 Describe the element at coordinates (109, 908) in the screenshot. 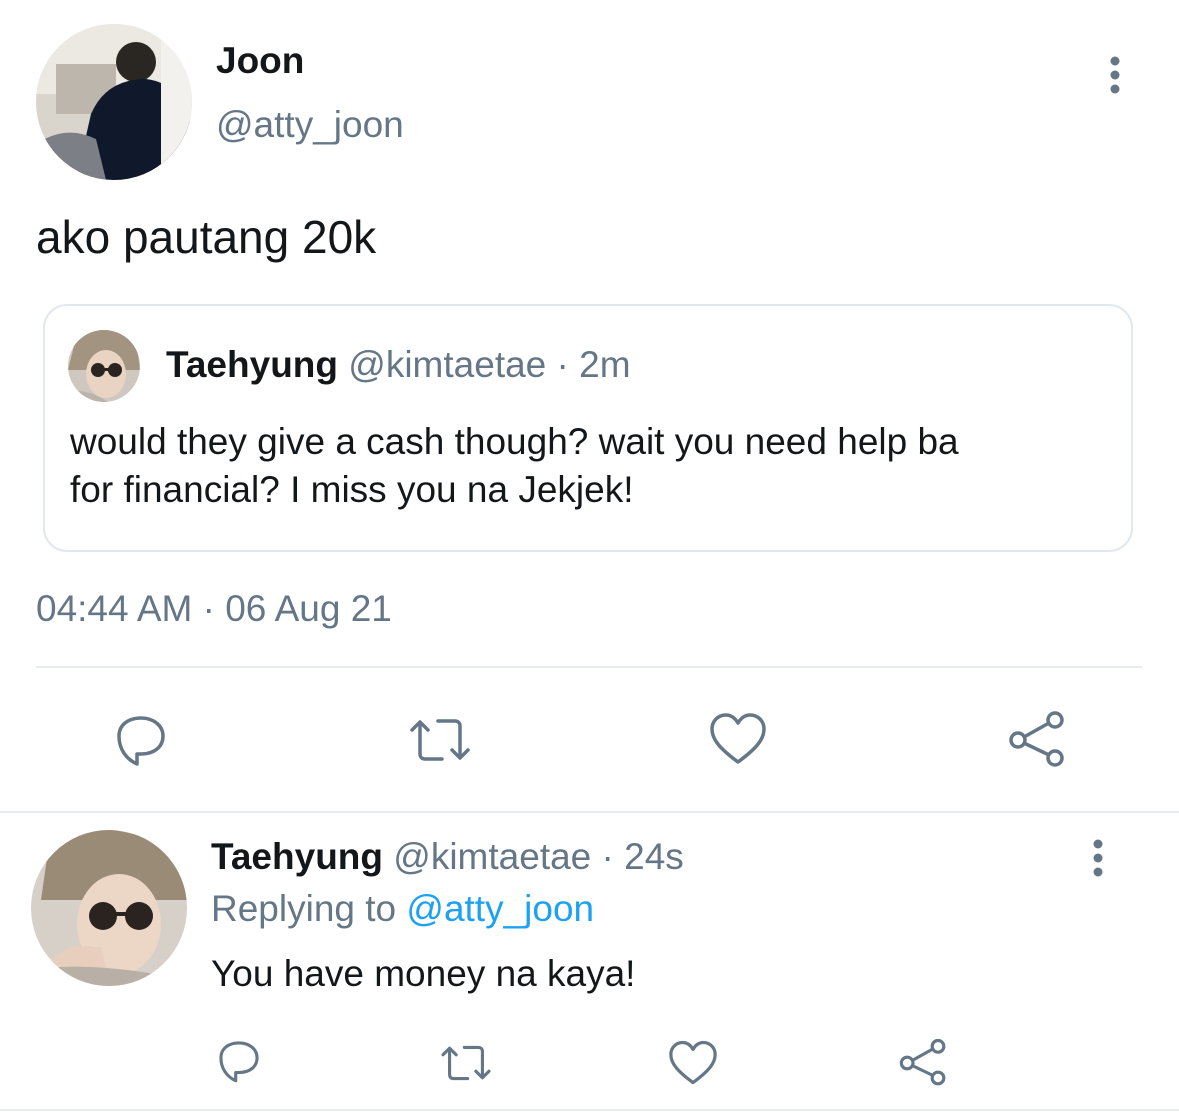

I see `reply-author-avatar` at that location.